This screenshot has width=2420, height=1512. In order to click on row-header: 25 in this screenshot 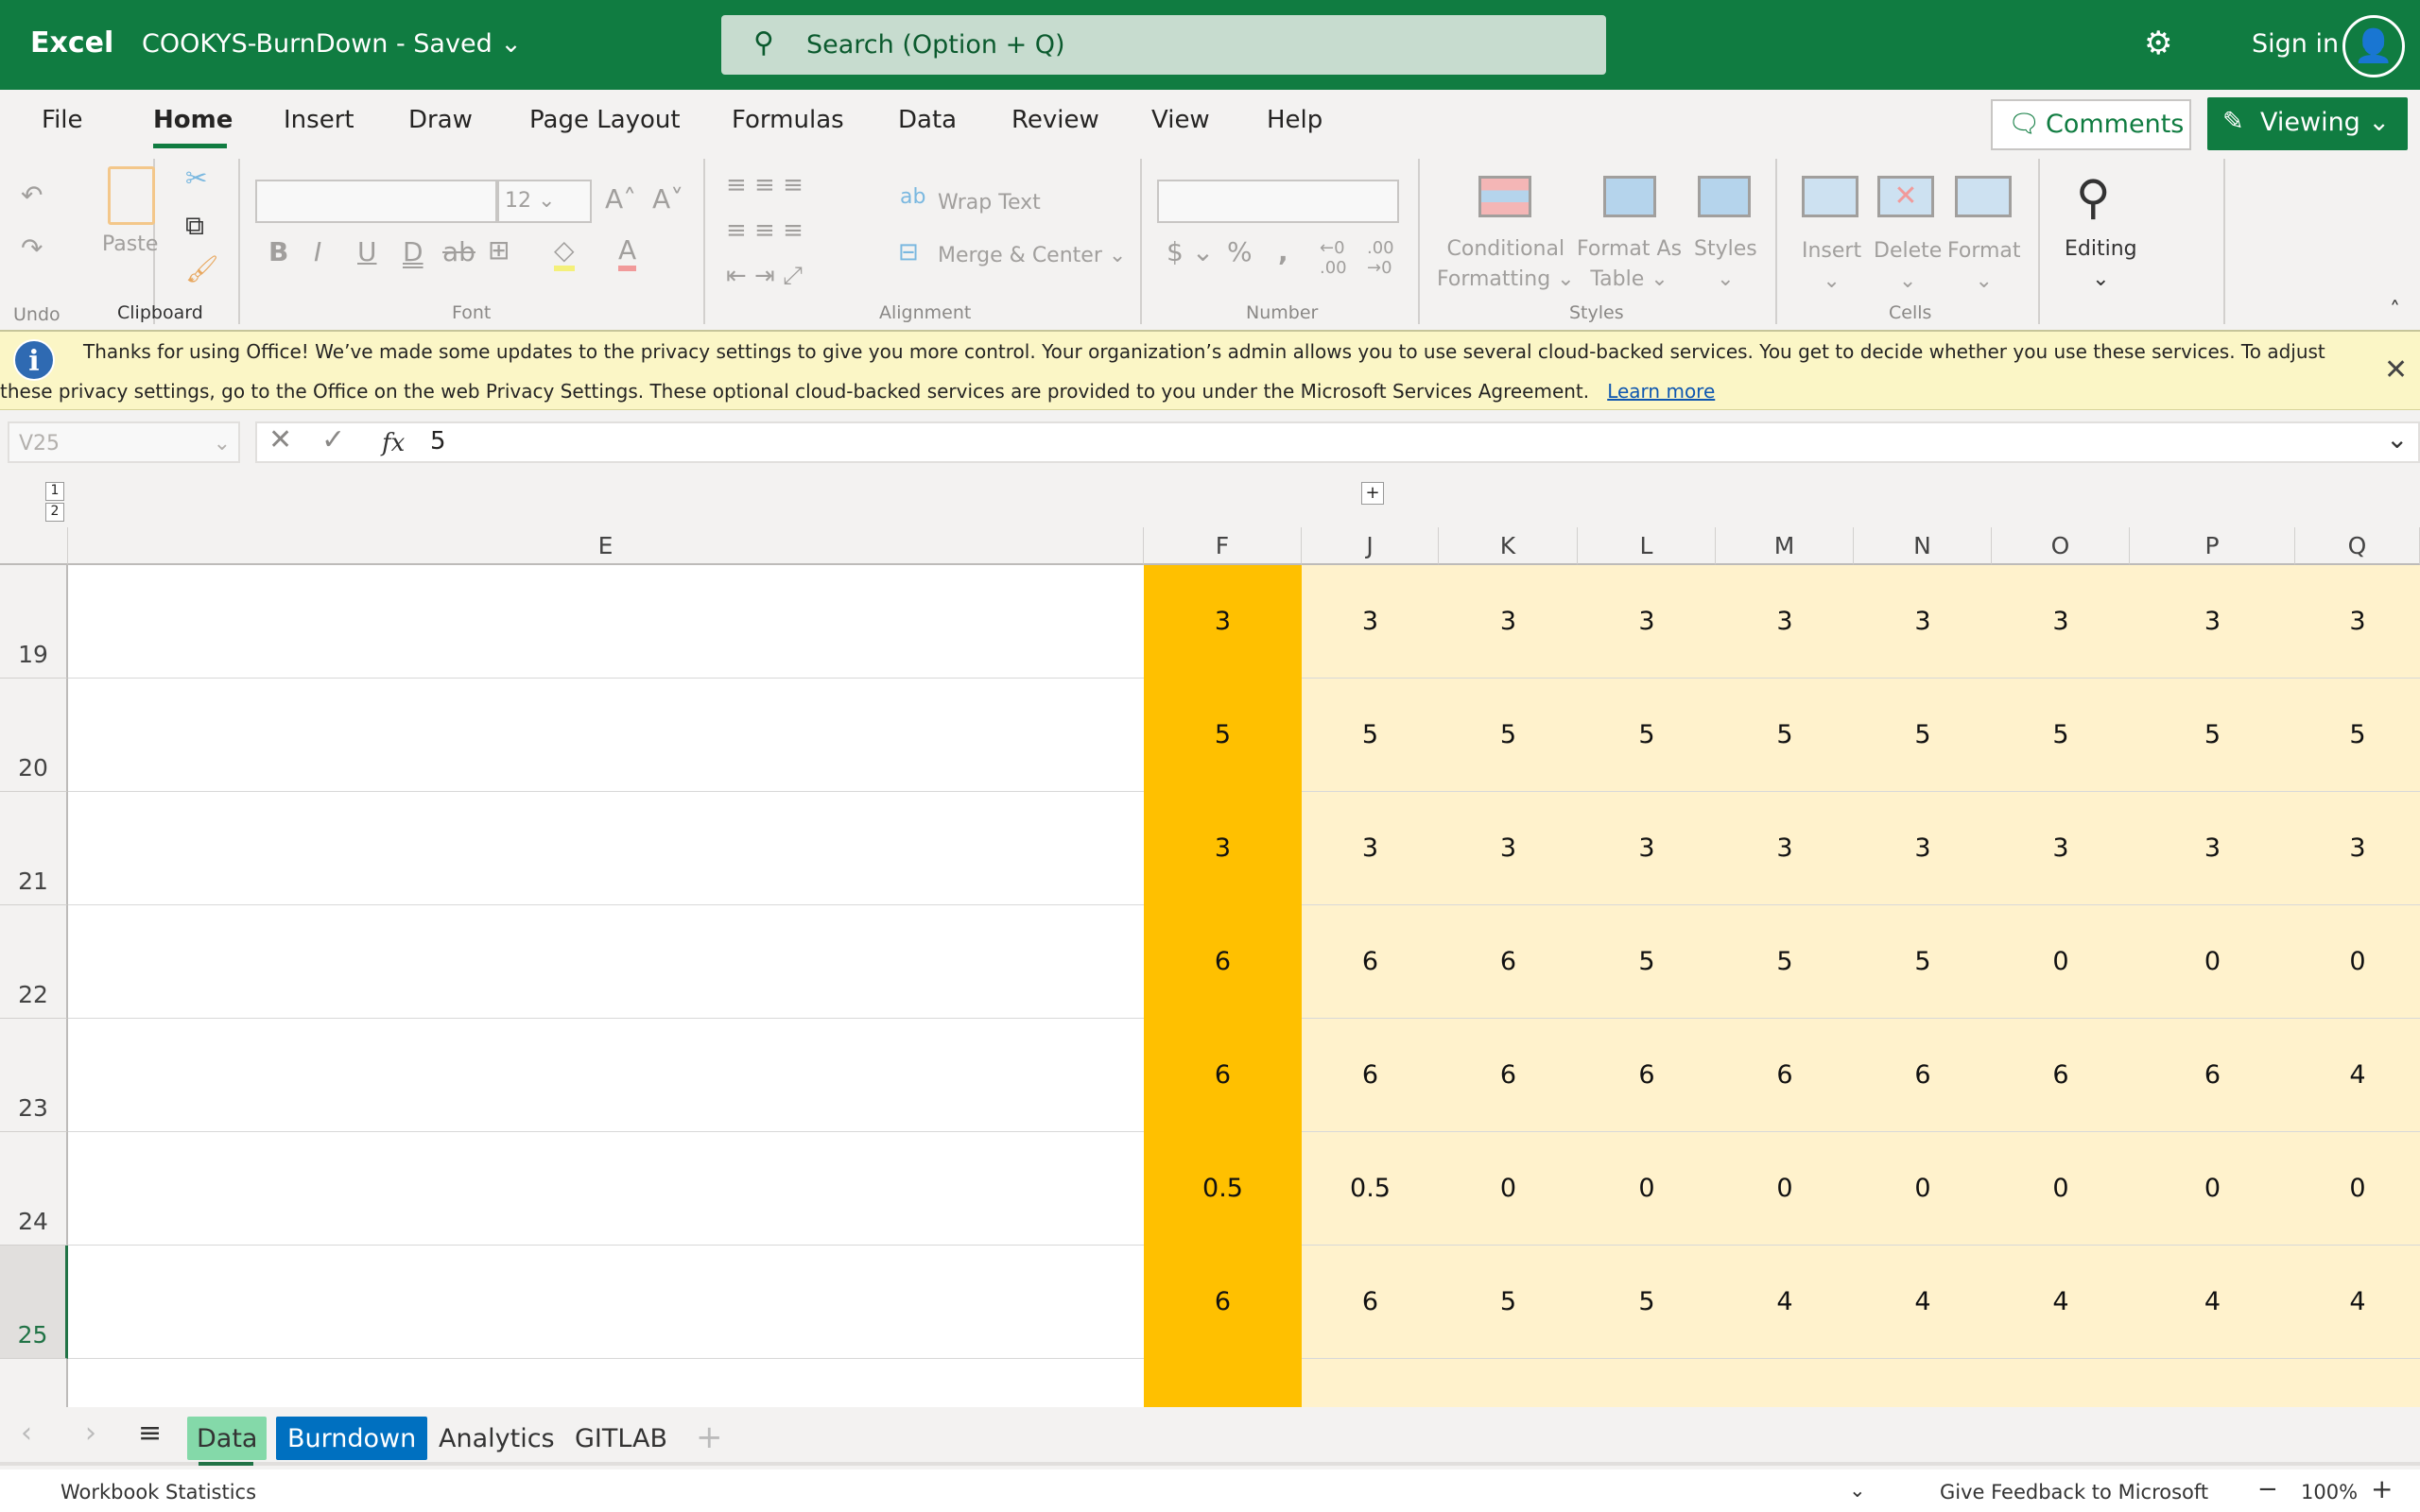, I will do `click(34, 1302)`.